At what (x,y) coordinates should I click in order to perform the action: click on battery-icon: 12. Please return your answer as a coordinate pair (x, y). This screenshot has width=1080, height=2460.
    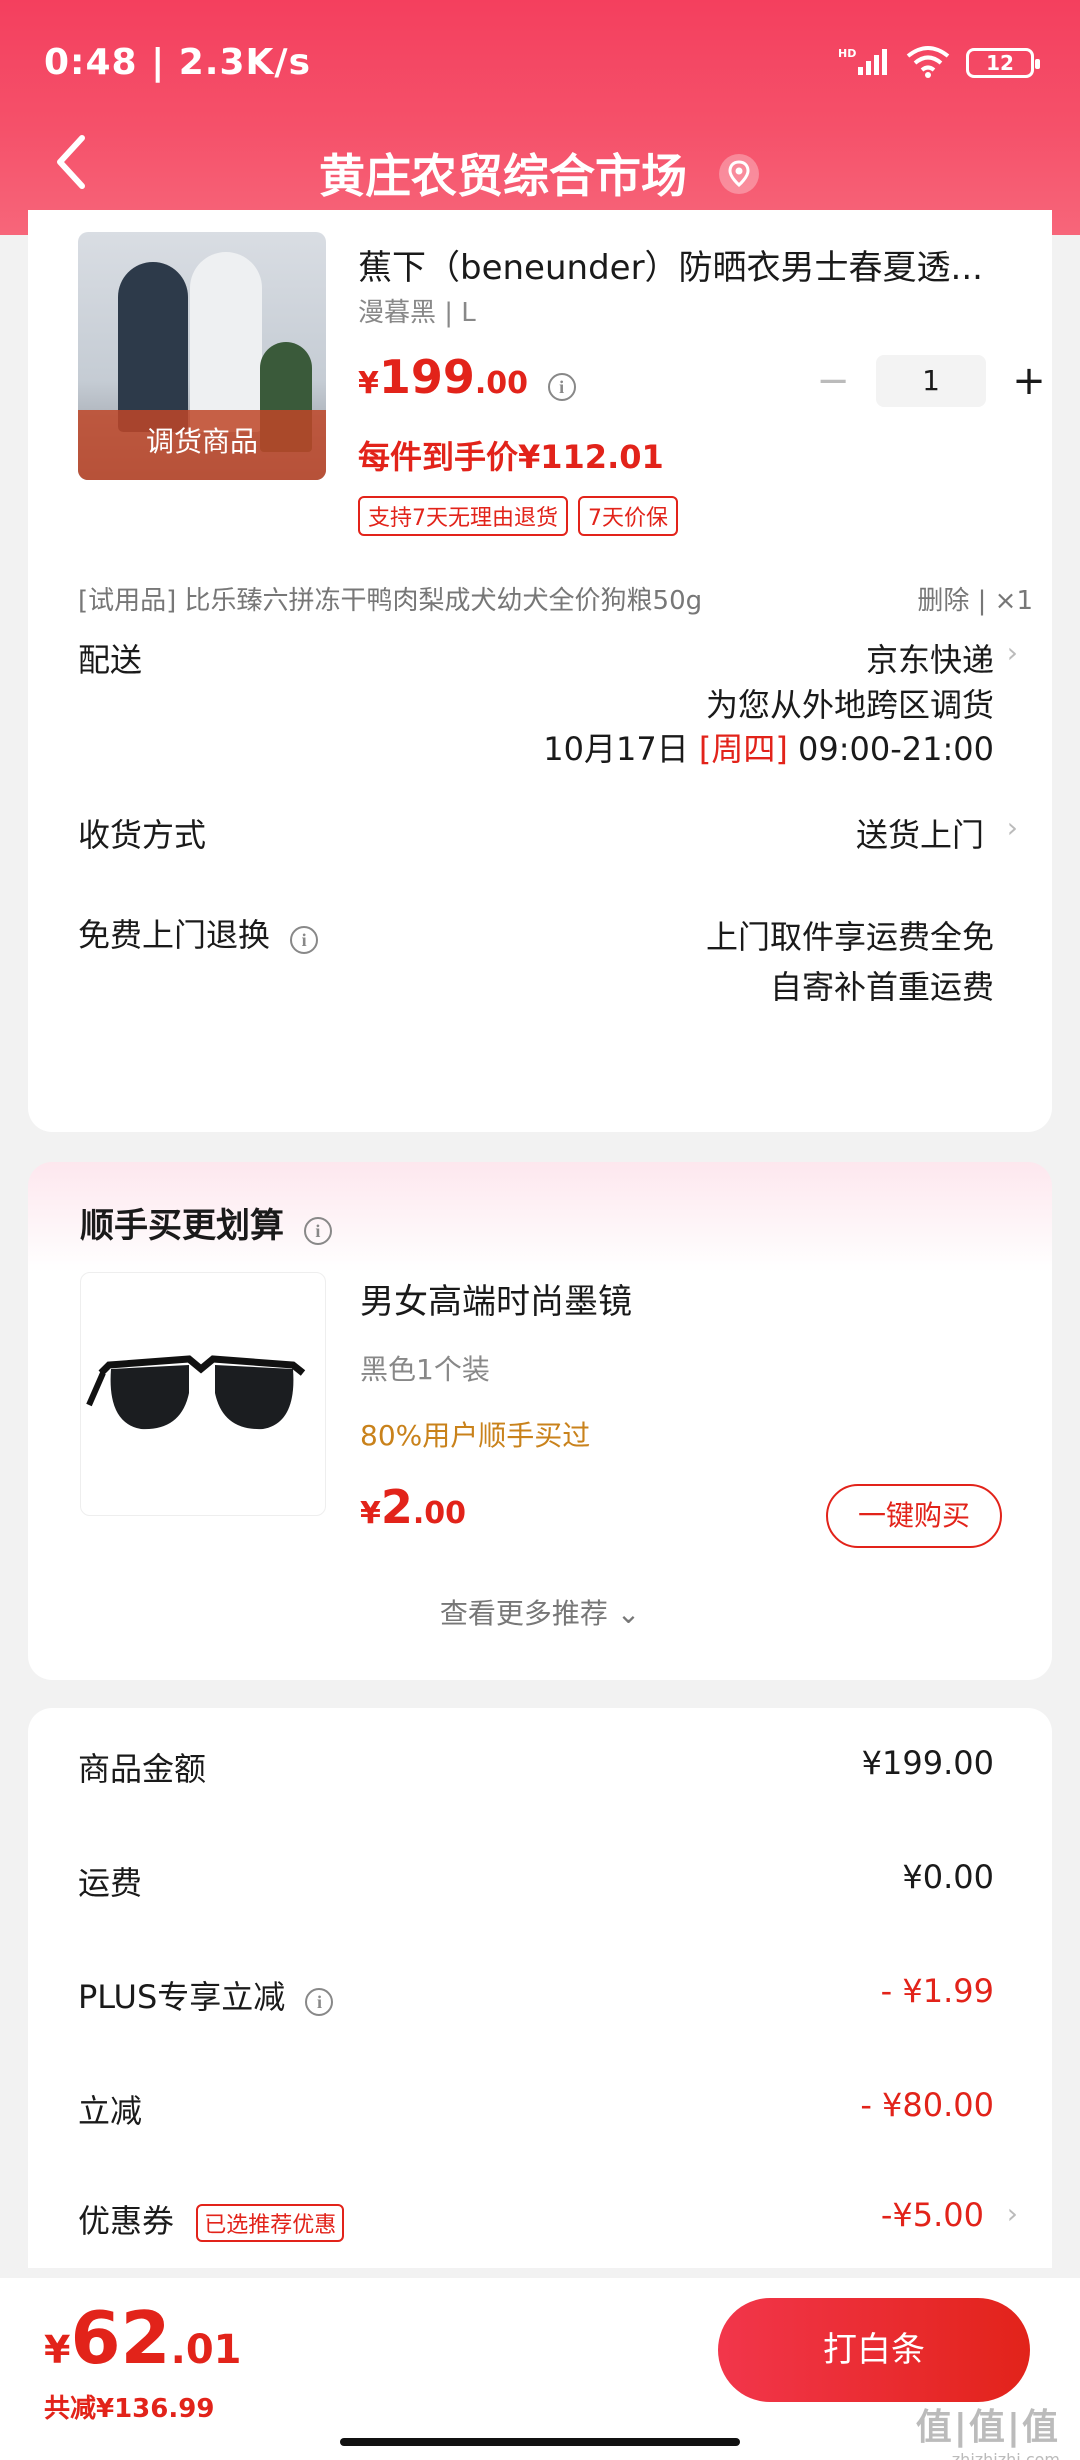
    Looking at the image, I should click on (1003, 63).